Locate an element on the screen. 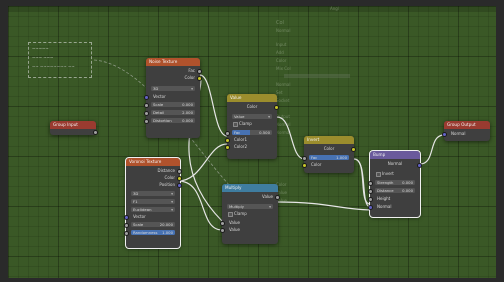  randomness-slider: Randomness 1.000 is located at coordinates (153, 232).